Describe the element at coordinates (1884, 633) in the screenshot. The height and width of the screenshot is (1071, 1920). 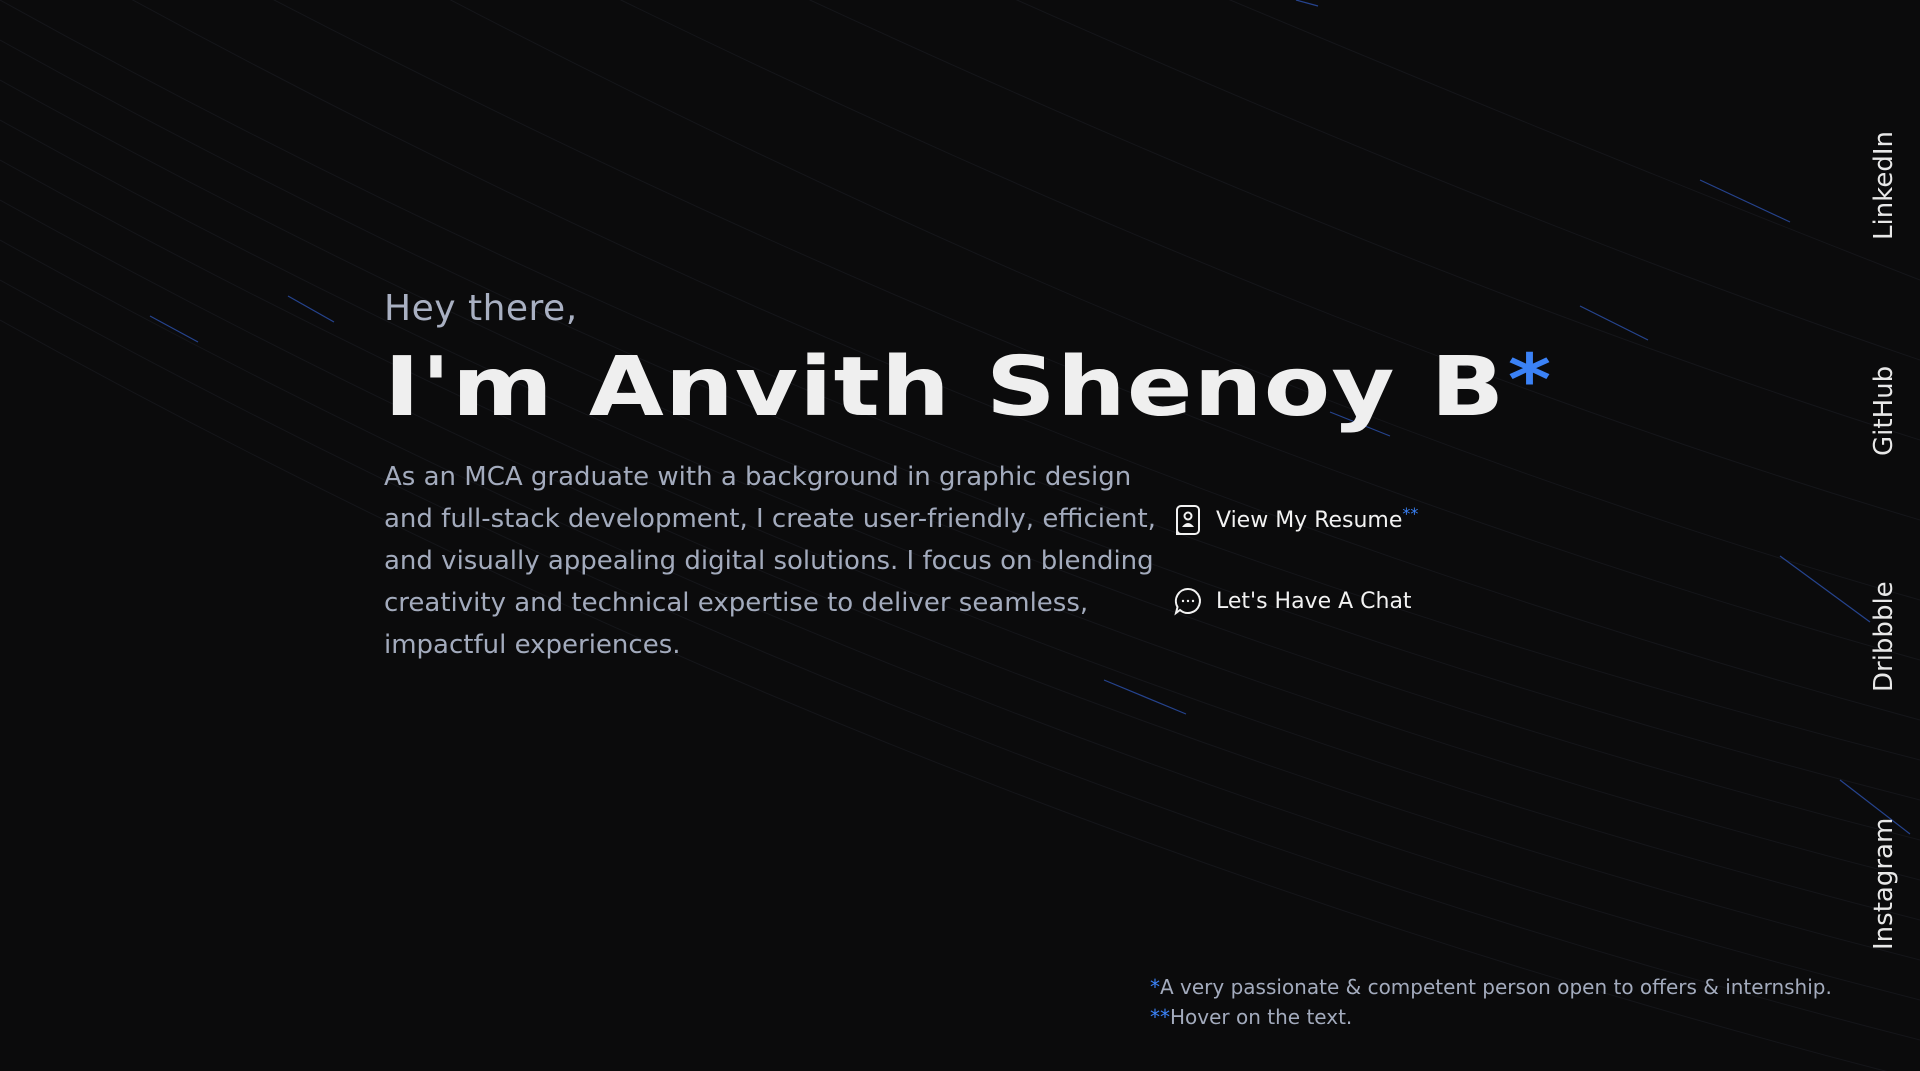
I see `dribbble-link: Dribbble` at that location.